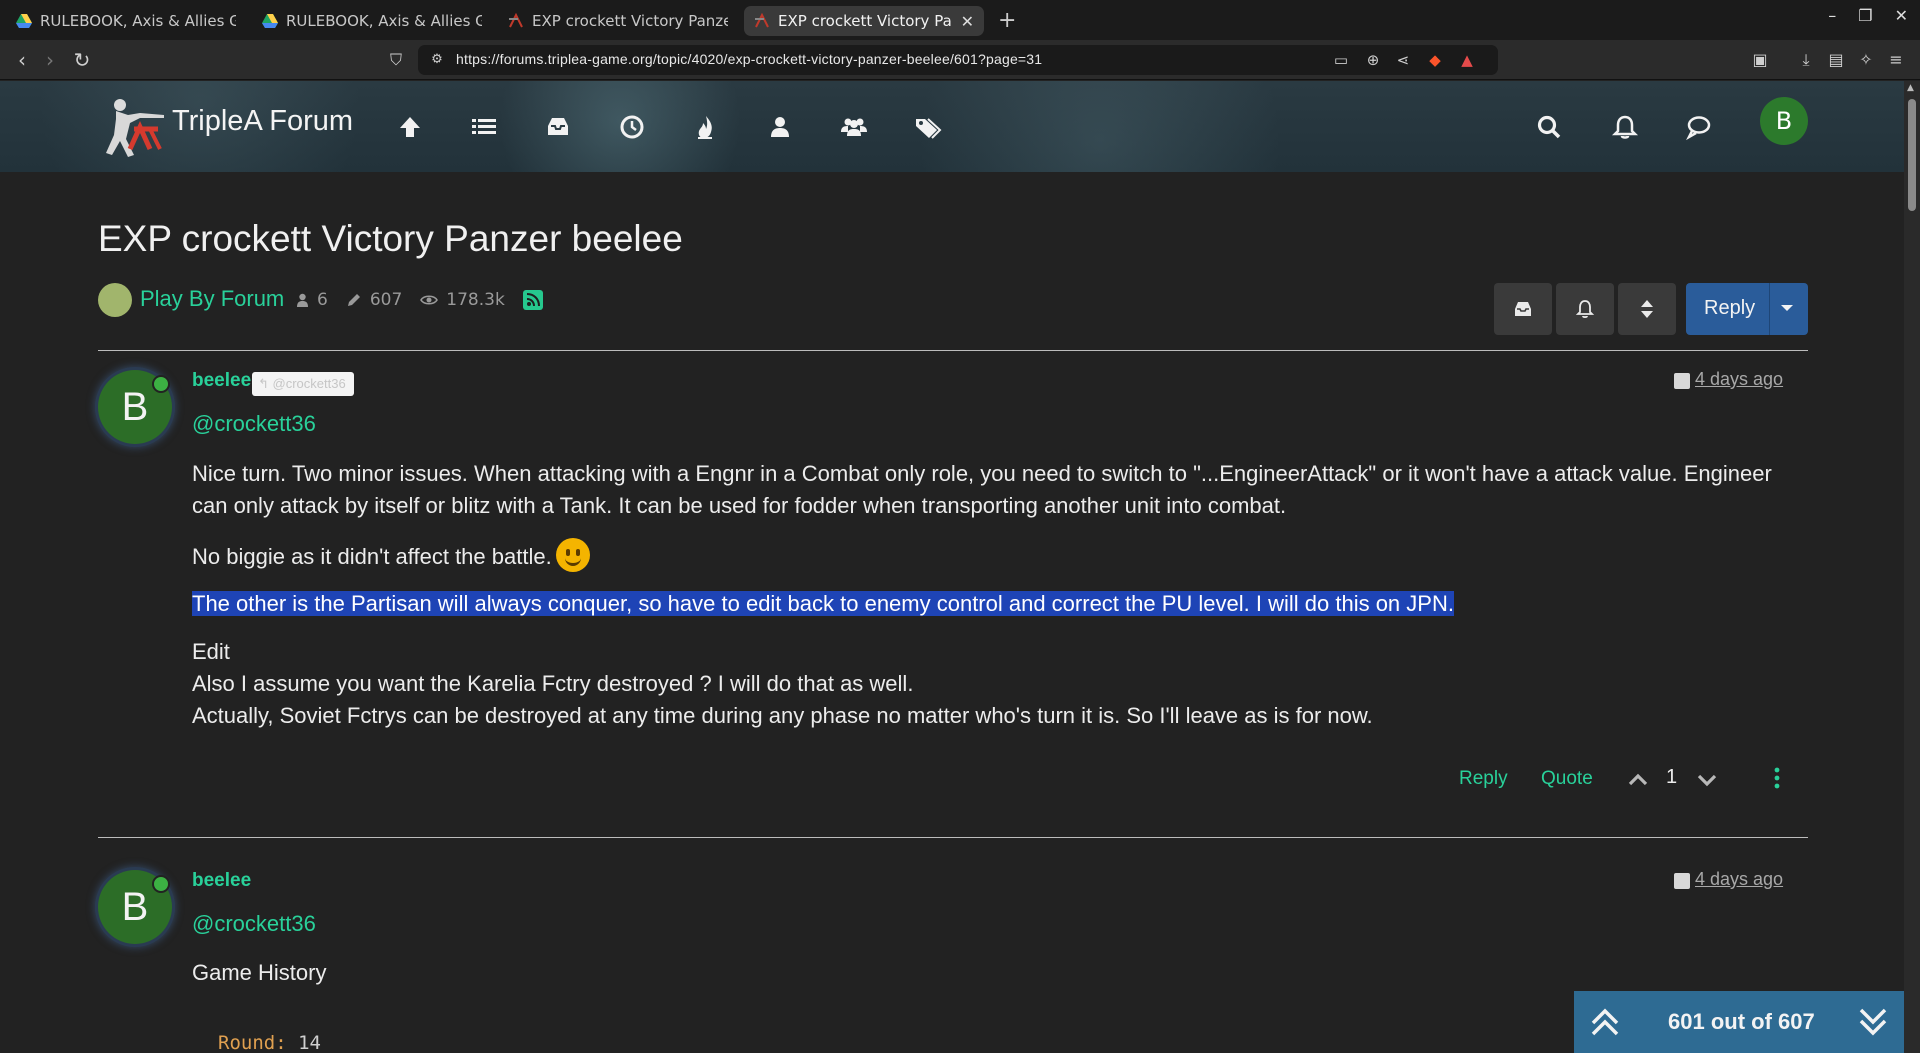 This screenshot has height=1053, width=1920. I want to click on site-settings-icon: ⚙, so click(437, 60).